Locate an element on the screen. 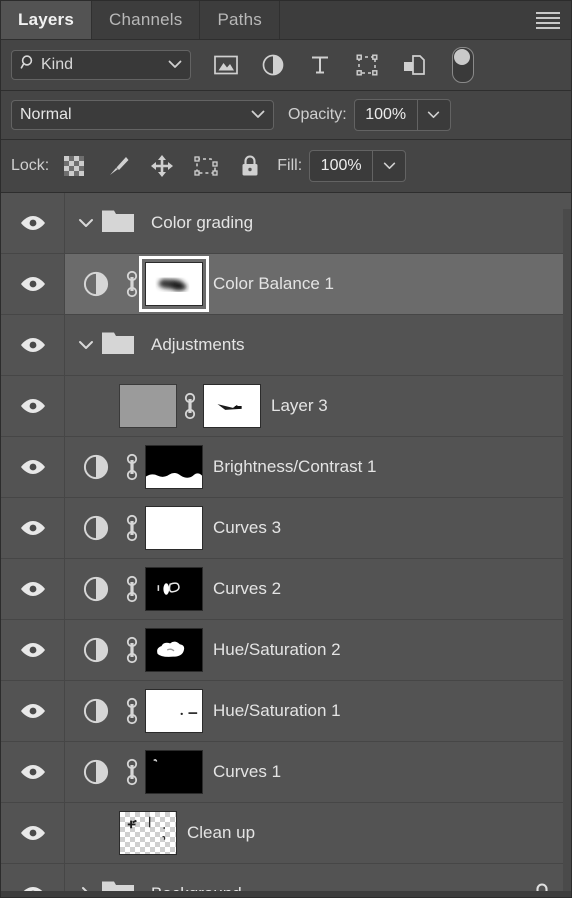 This screenshot has width=572, height=898. adjustment-layer-filter-icon is located at coordinates (273, 65).